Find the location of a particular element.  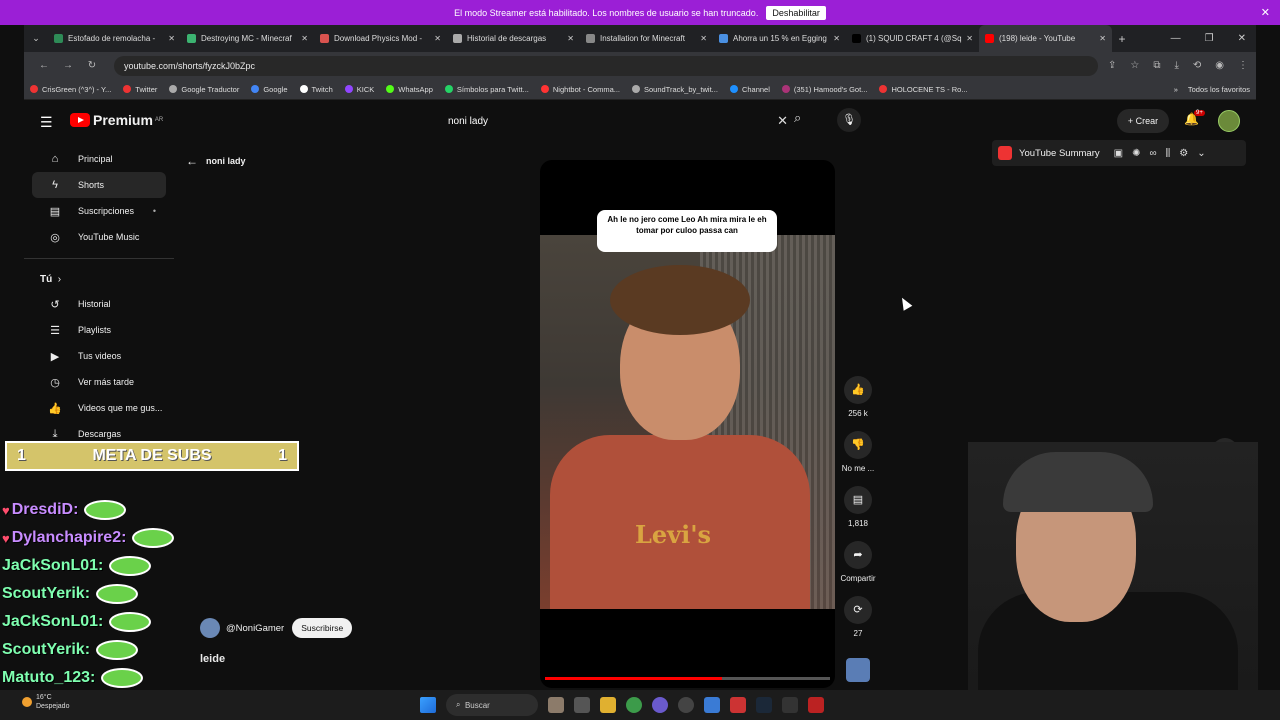

sidebar-item-playlists: ☰ Playlists is located at coordinates (99, 330).